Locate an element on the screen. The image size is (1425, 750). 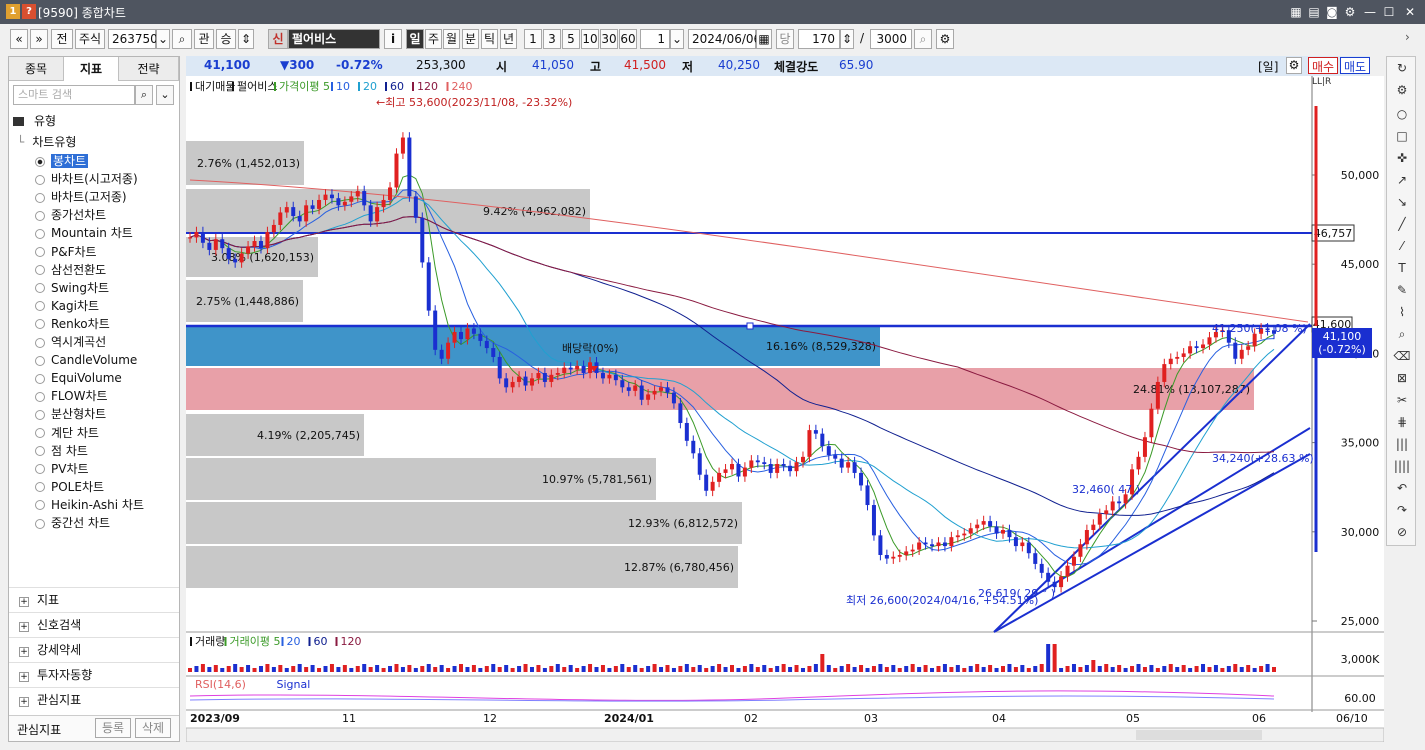
chart-type-option: CandleVolume is located at coordinates (86, 360).